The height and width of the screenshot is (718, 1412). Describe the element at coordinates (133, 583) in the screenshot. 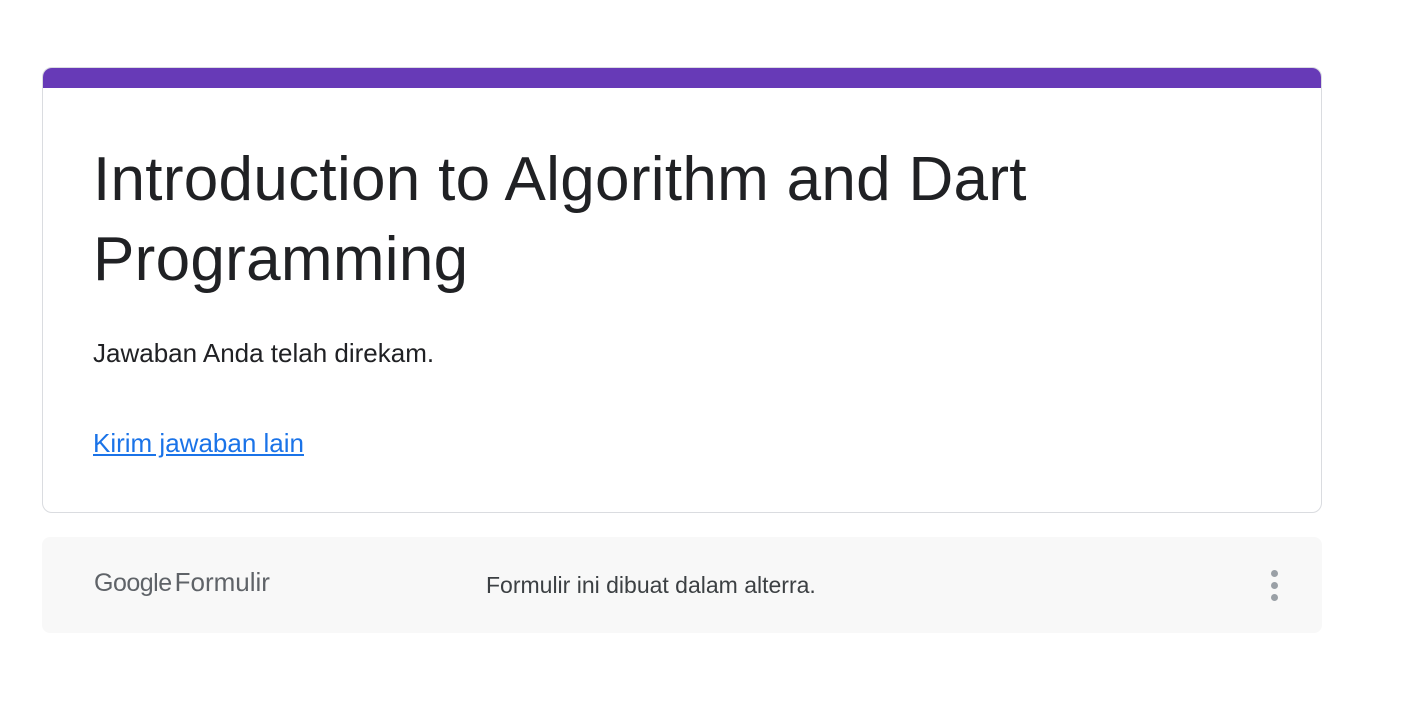

I see `google-wordmark: Google` at that location.